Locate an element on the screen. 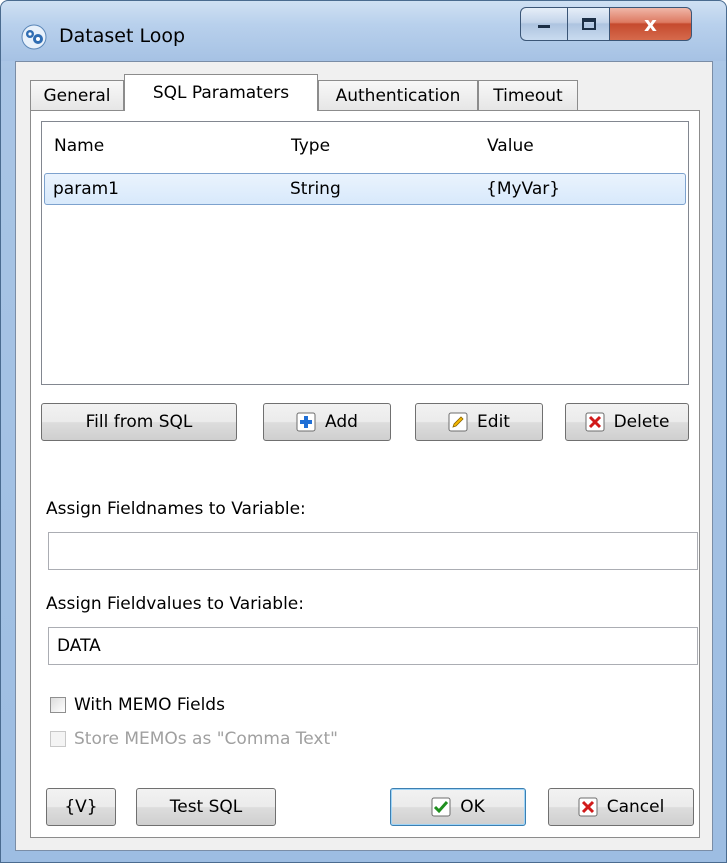 This screenshot has width=727, height=863. delete-label: Delete is located at coordinates (641, 422).